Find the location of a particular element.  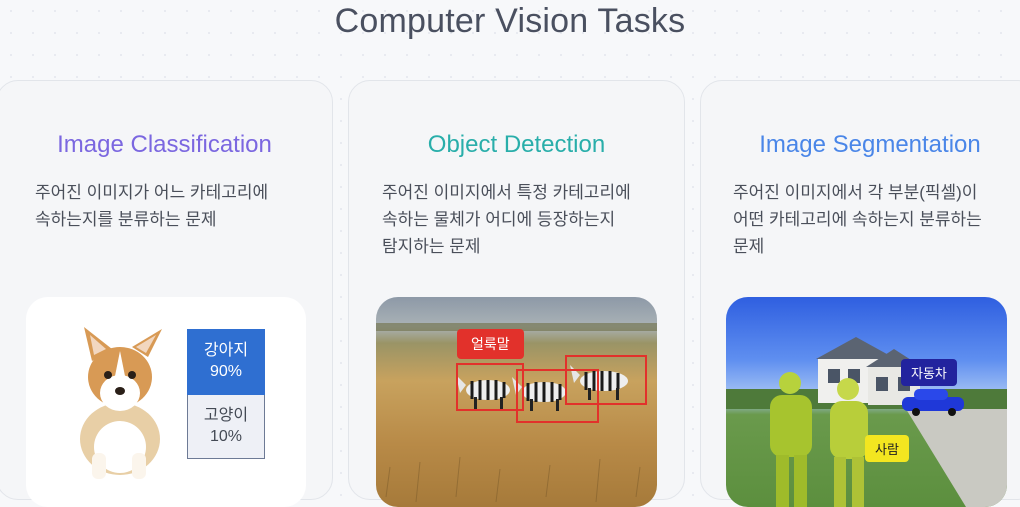

description-line: 속하는 물체가 어디에 등장하는지 is located at coordinates (499, 219).